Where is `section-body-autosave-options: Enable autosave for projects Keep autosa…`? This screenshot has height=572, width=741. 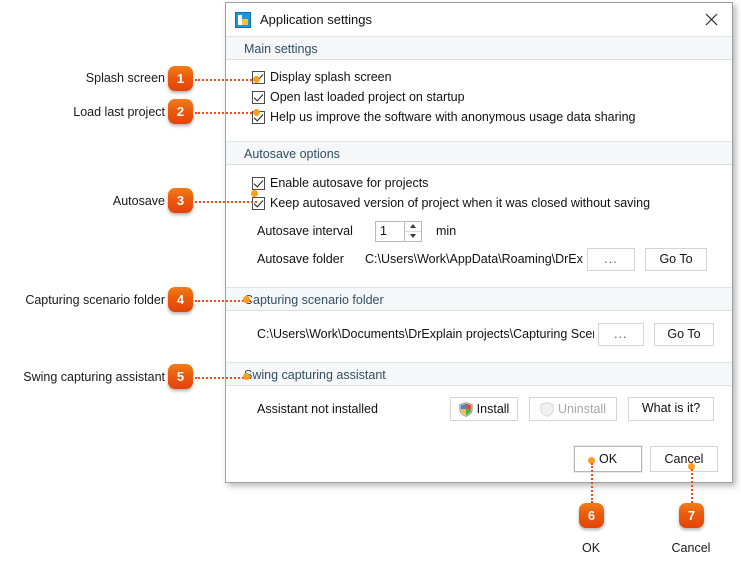
section-body-autosave-options: Enable autosave for projects Keep autosa… is located at coordinates (479, 219).